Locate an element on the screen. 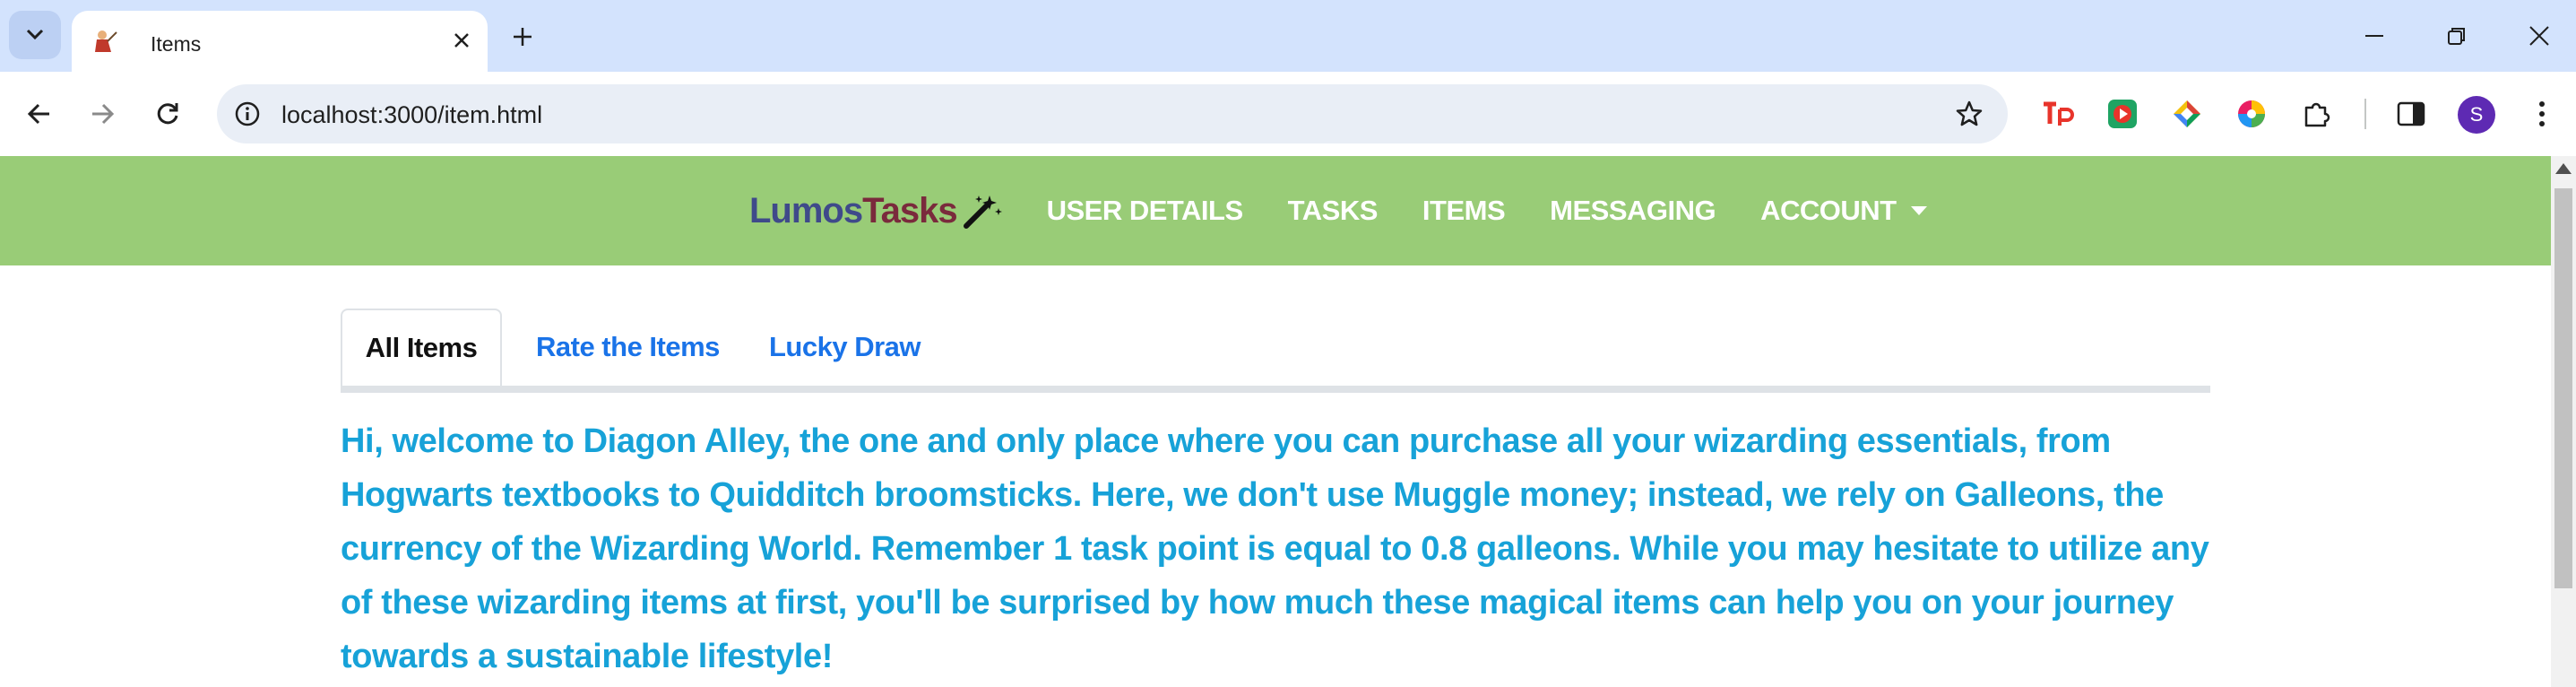 The width and height of the screenshot is (2576, 687). extensions-menu-button is located at coordinates (2316, 114).